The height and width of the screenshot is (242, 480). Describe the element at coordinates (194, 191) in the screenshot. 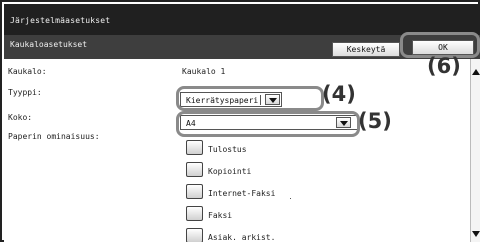

I see `checkbox-internet-fax` at that location.